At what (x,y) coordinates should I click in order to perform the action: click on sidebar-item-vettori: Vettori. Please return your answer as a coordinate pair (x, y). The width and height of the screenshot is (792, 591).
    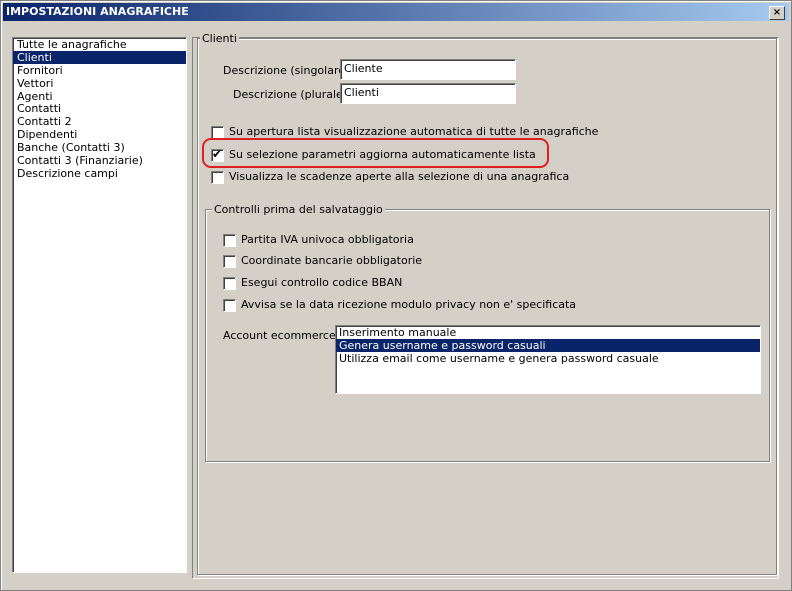
    Looking at the image, I should click on (99, 83).